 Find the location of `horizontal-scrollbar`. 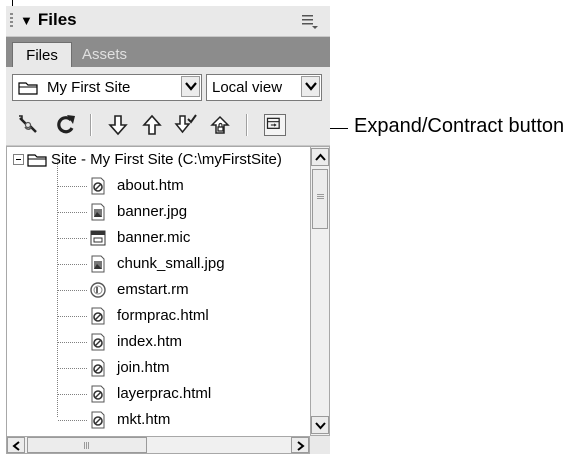

horizontal-scrollbar is located at coordinates (158, 445).